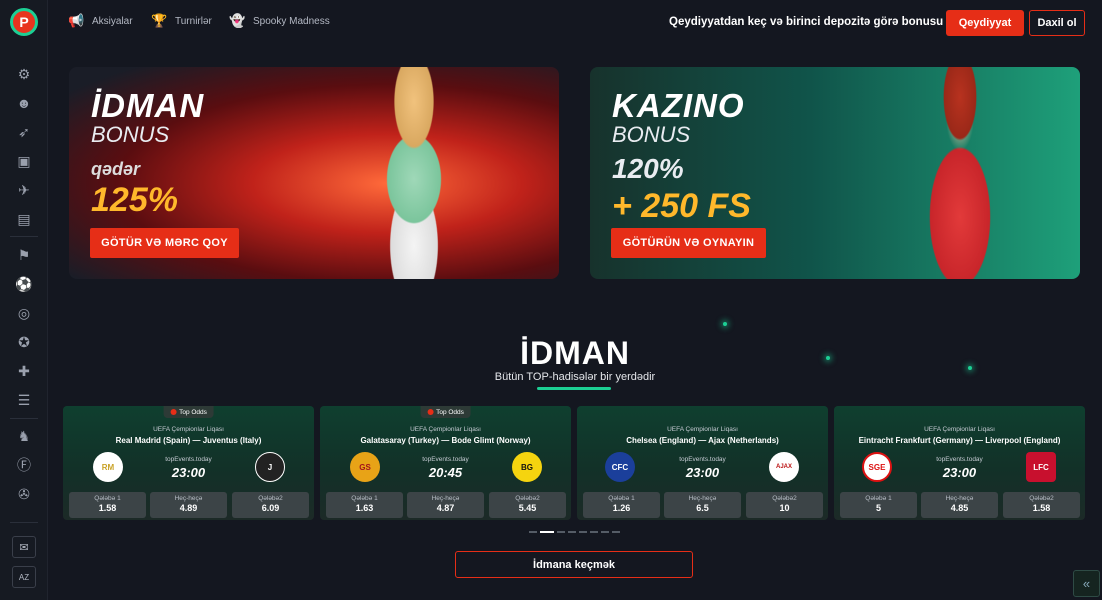 The image size is (1102, 600). What do you see at coordinates (702, 440) in the screenshot?
I see `match-teams: Chelsea (England) — Ajax (Netherlands)` at bounding box center [702, 440].